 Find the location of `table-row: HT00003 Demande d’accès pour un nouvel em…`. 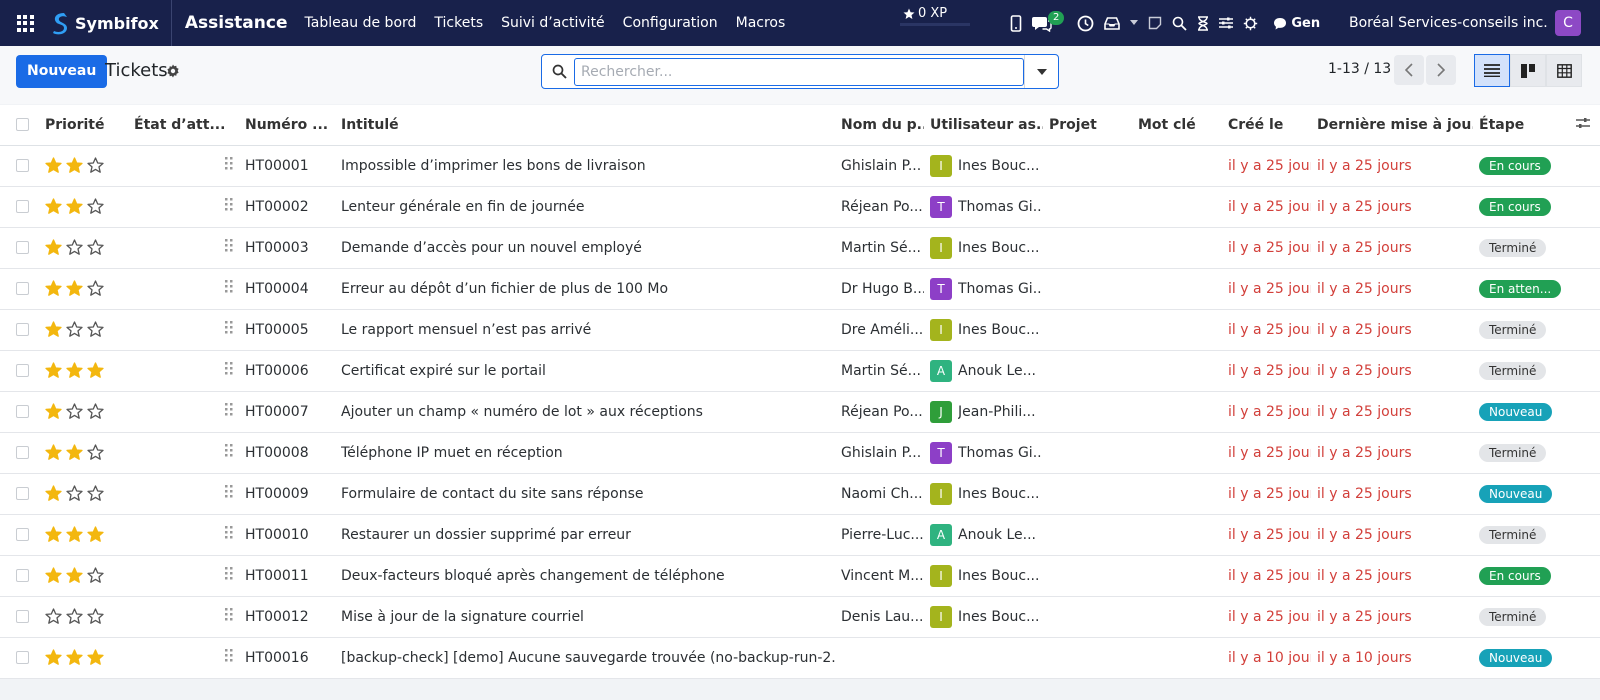

table-row: HT00003 Demande d’accès pour un nouvel em… is located at coordinates (800, 248).